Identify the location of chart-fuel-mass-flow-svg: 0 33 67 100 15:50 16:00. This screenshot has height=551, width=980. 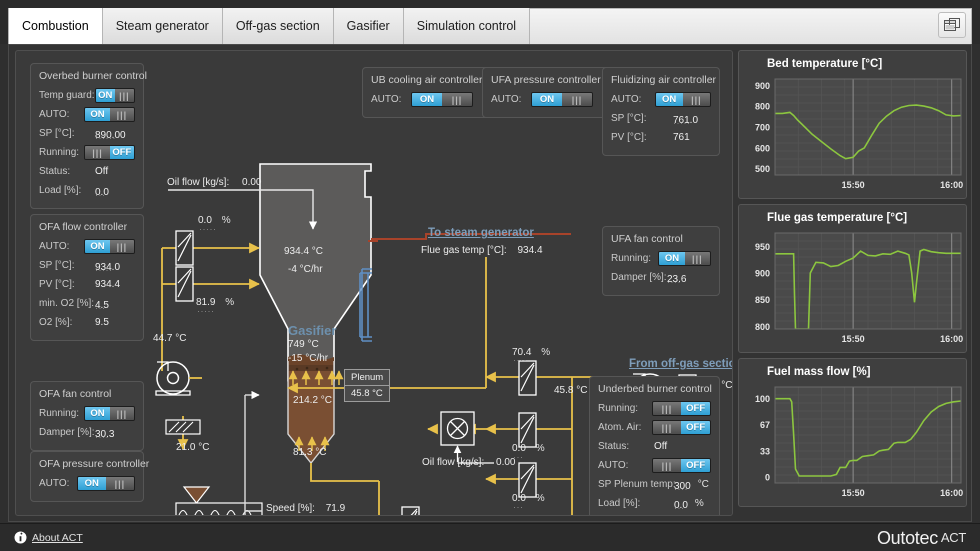
(859, 442).